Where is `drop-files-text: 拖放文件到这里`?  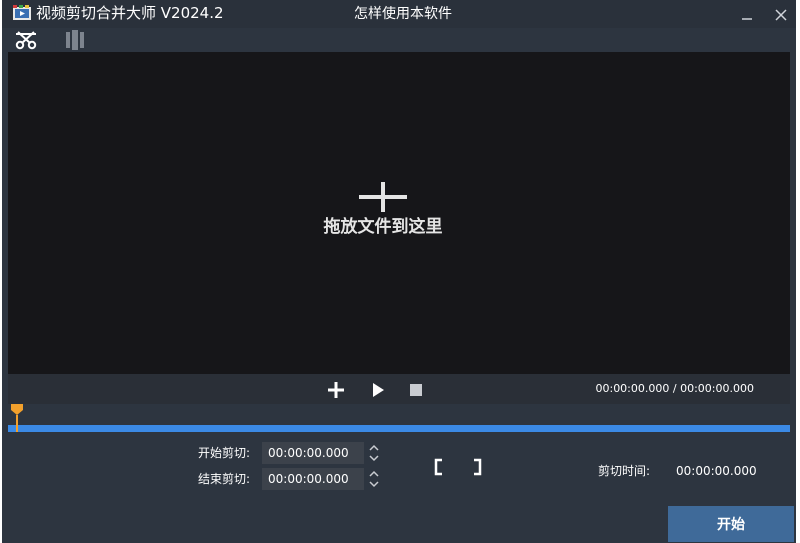
drop-files-text: 拖放文件到这里 is located at coordinates (383, 227).